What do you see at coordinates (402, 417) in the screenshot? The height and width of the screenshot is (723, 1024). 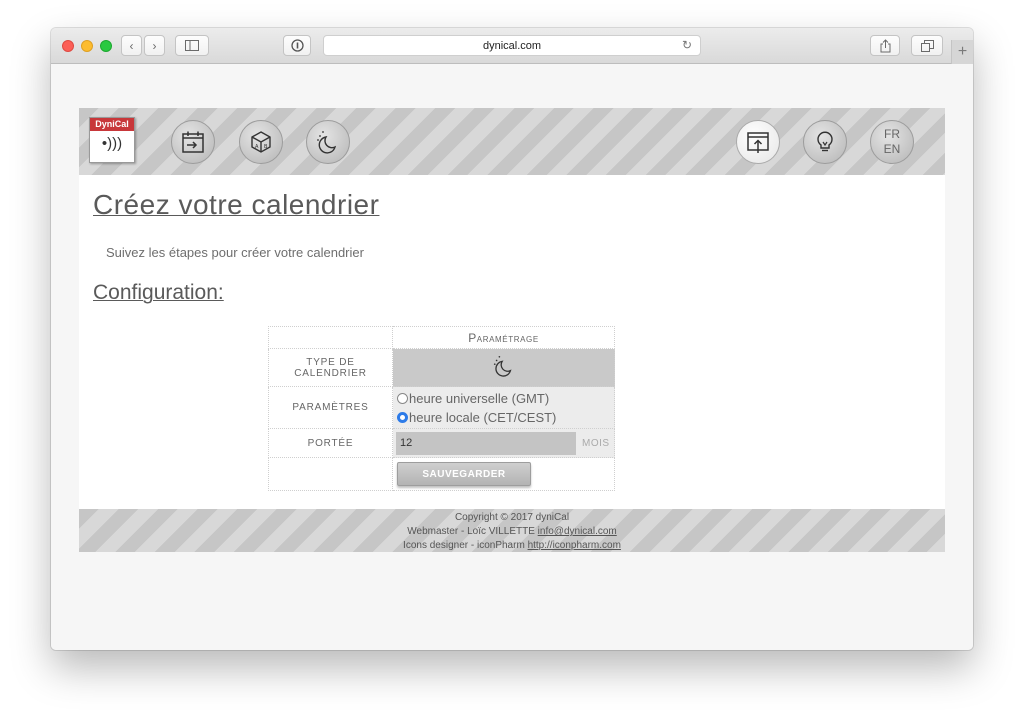 I see `radio-local` at bounding box center [402, 417].